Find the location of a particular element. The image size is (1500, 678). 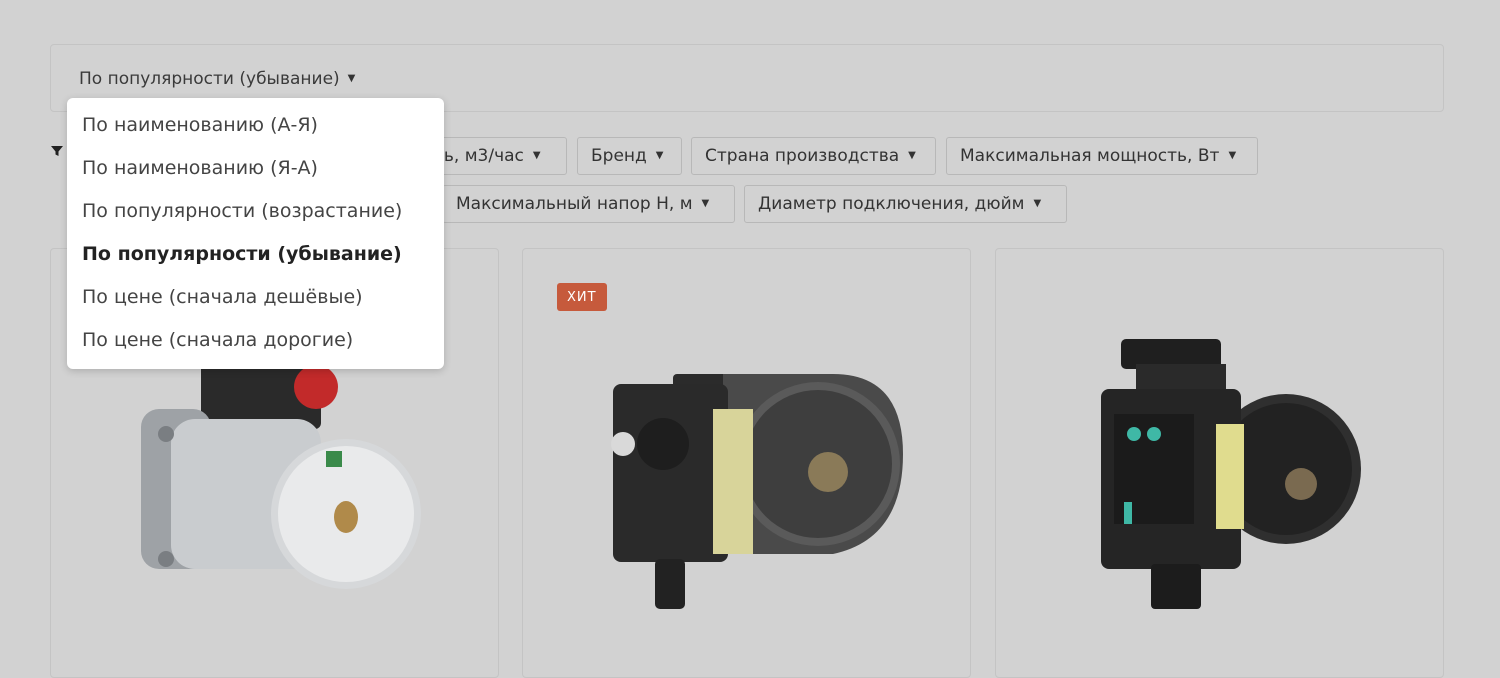

sort-select: По популярности (убывание) ▼ is located at coordinates (217, 79).